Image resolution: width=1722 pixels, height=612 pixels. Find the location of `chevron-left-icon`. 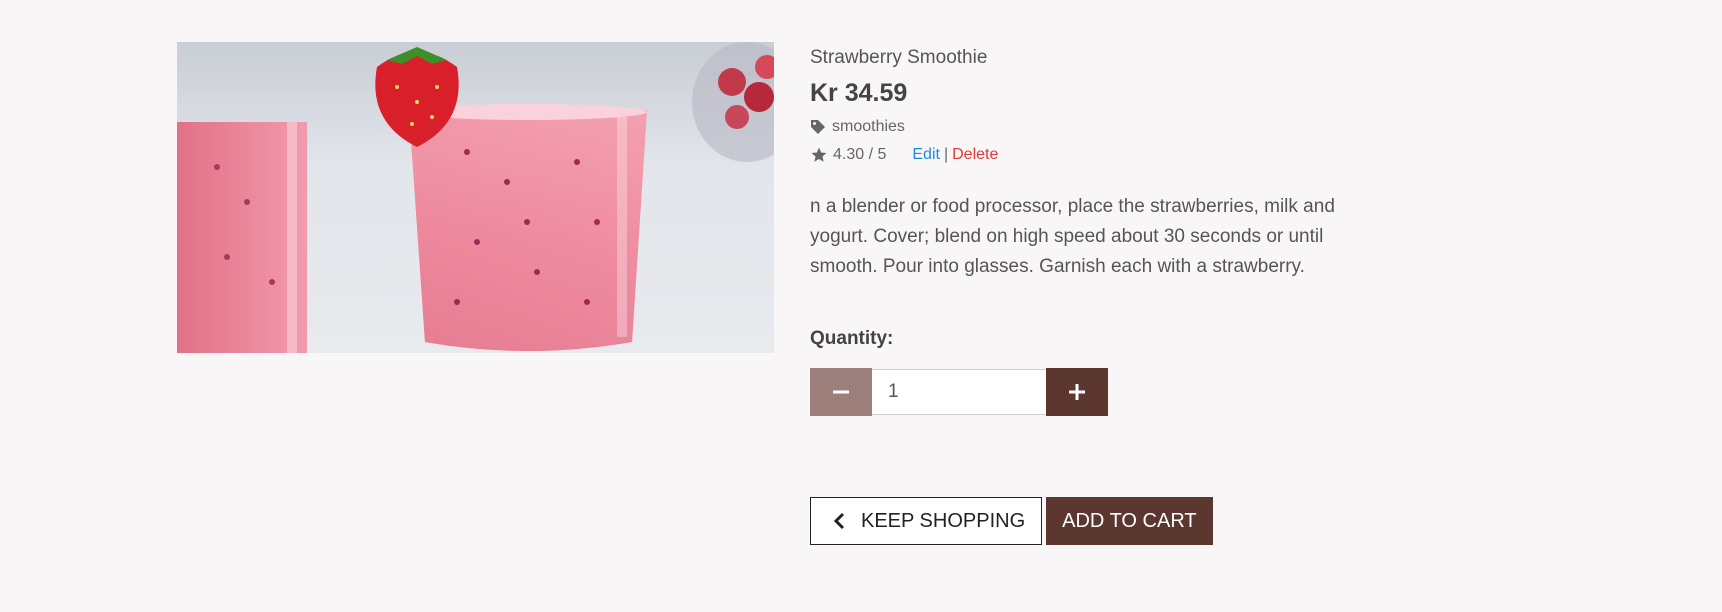

chevron-left-icon is located at coordinates (839, 521).